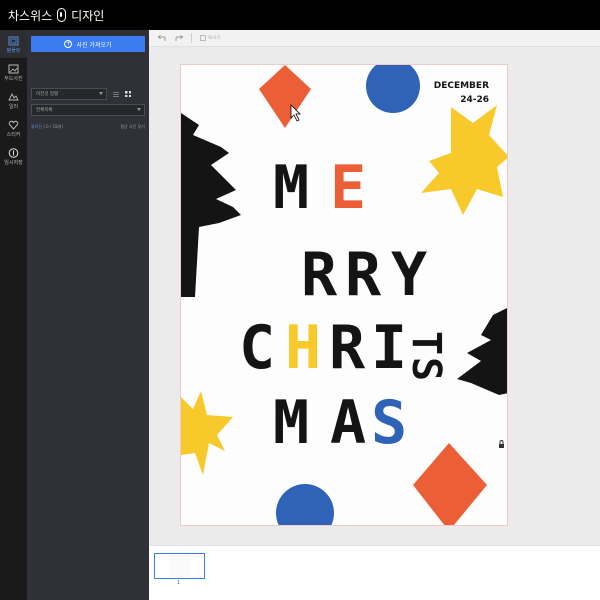 This screenshot has height=600, width=600. What do you see at coordinates (13, 79) in the screenshot?
I see `rail-label-photo: 두드사진` at bounding box center [13, 79].